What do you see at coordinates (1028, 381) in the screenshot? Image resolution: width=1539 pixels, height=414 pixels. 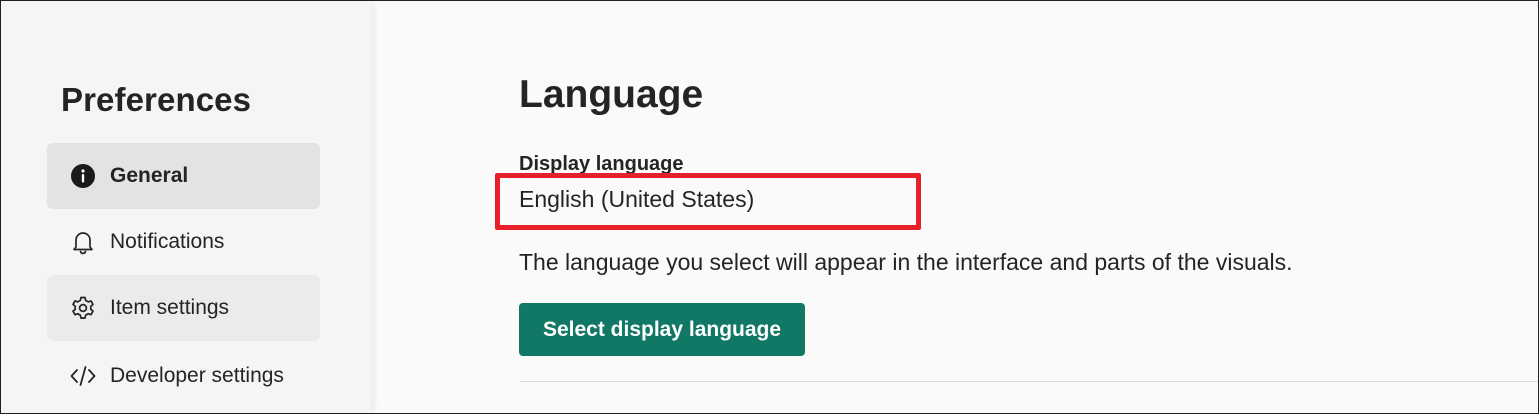 I see `section-divider` at bounding box center [1028, 381].